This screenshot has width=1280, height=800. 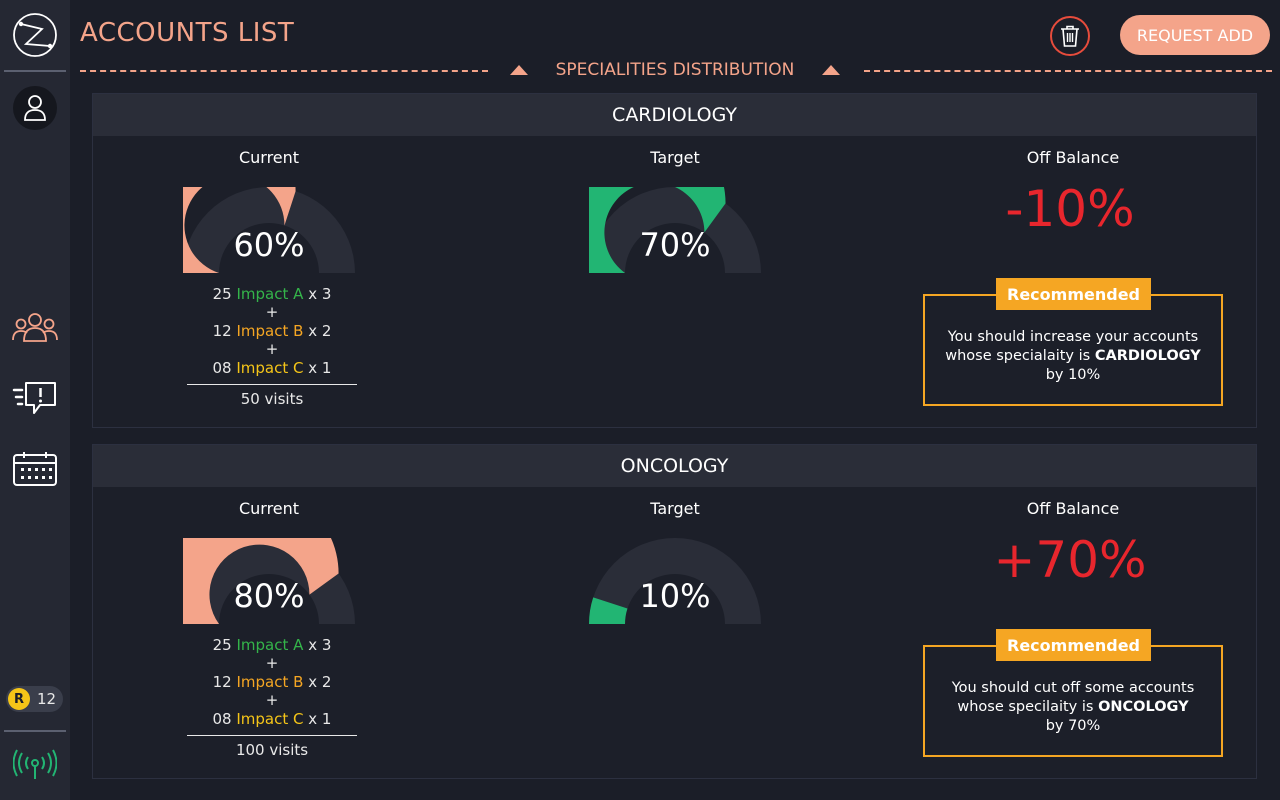 I want to click on section-divider-left, so click(x=284, y=71).